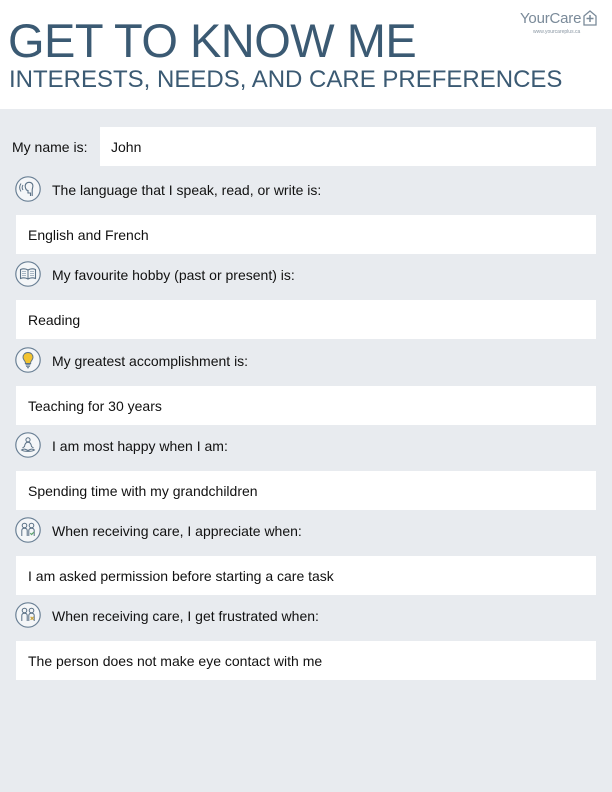  What do you see at coordinates (54, 320) in the screenshot?
I see `answer-value: Reading` at bounding box center [54, 320].